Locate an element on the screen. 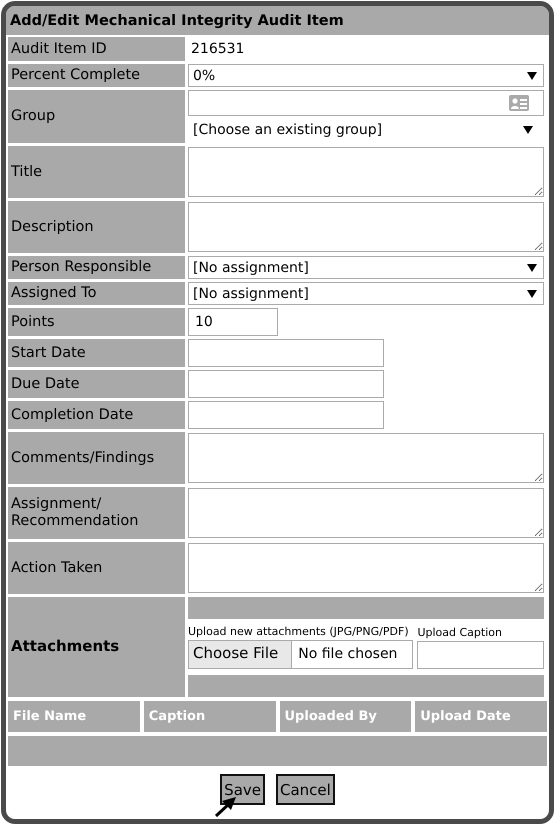  field-label: Person Responsible is located at coordinates (96, 267).